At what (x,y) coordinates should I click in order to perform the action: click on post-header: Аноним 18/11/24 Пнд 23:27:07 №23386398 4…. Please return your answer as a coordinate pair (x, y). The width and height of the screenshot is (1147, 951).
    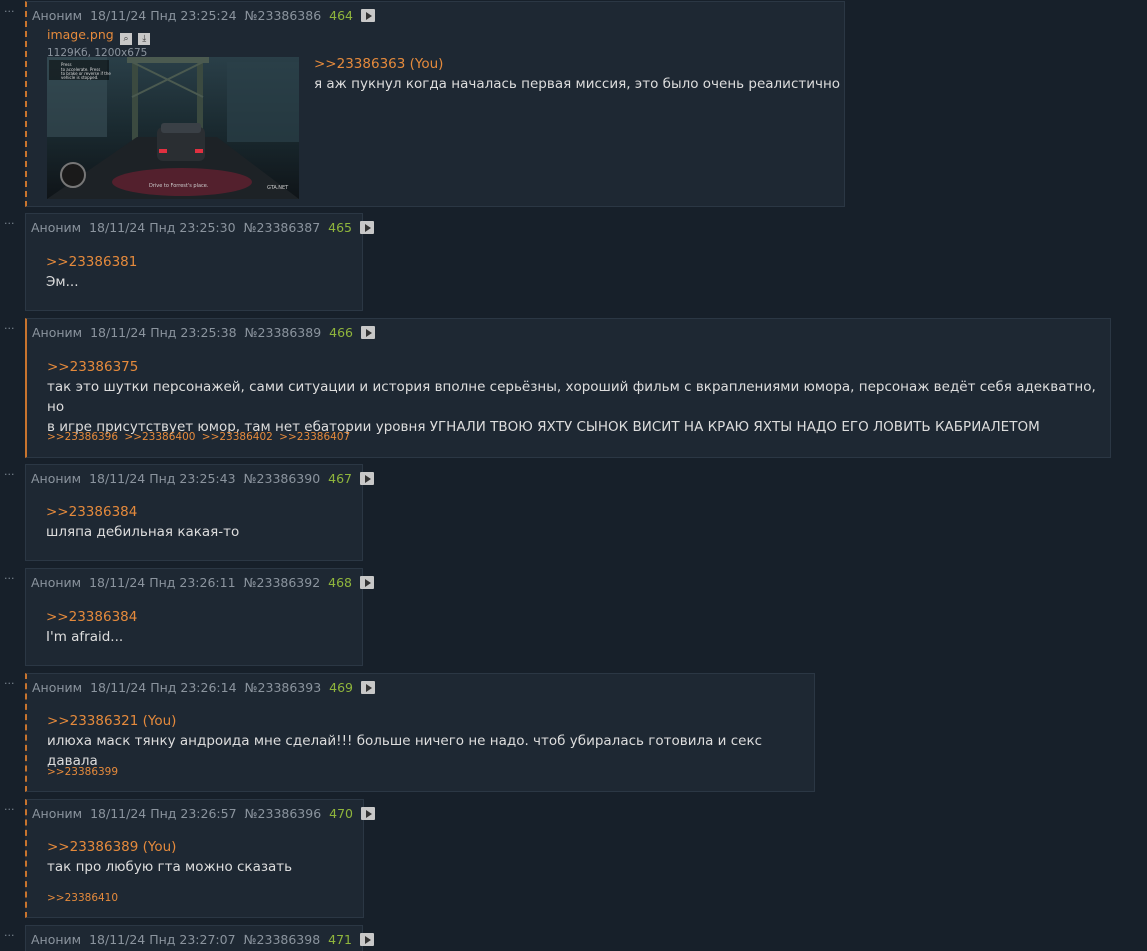
    Looking at the image, I should click on (204, 939).